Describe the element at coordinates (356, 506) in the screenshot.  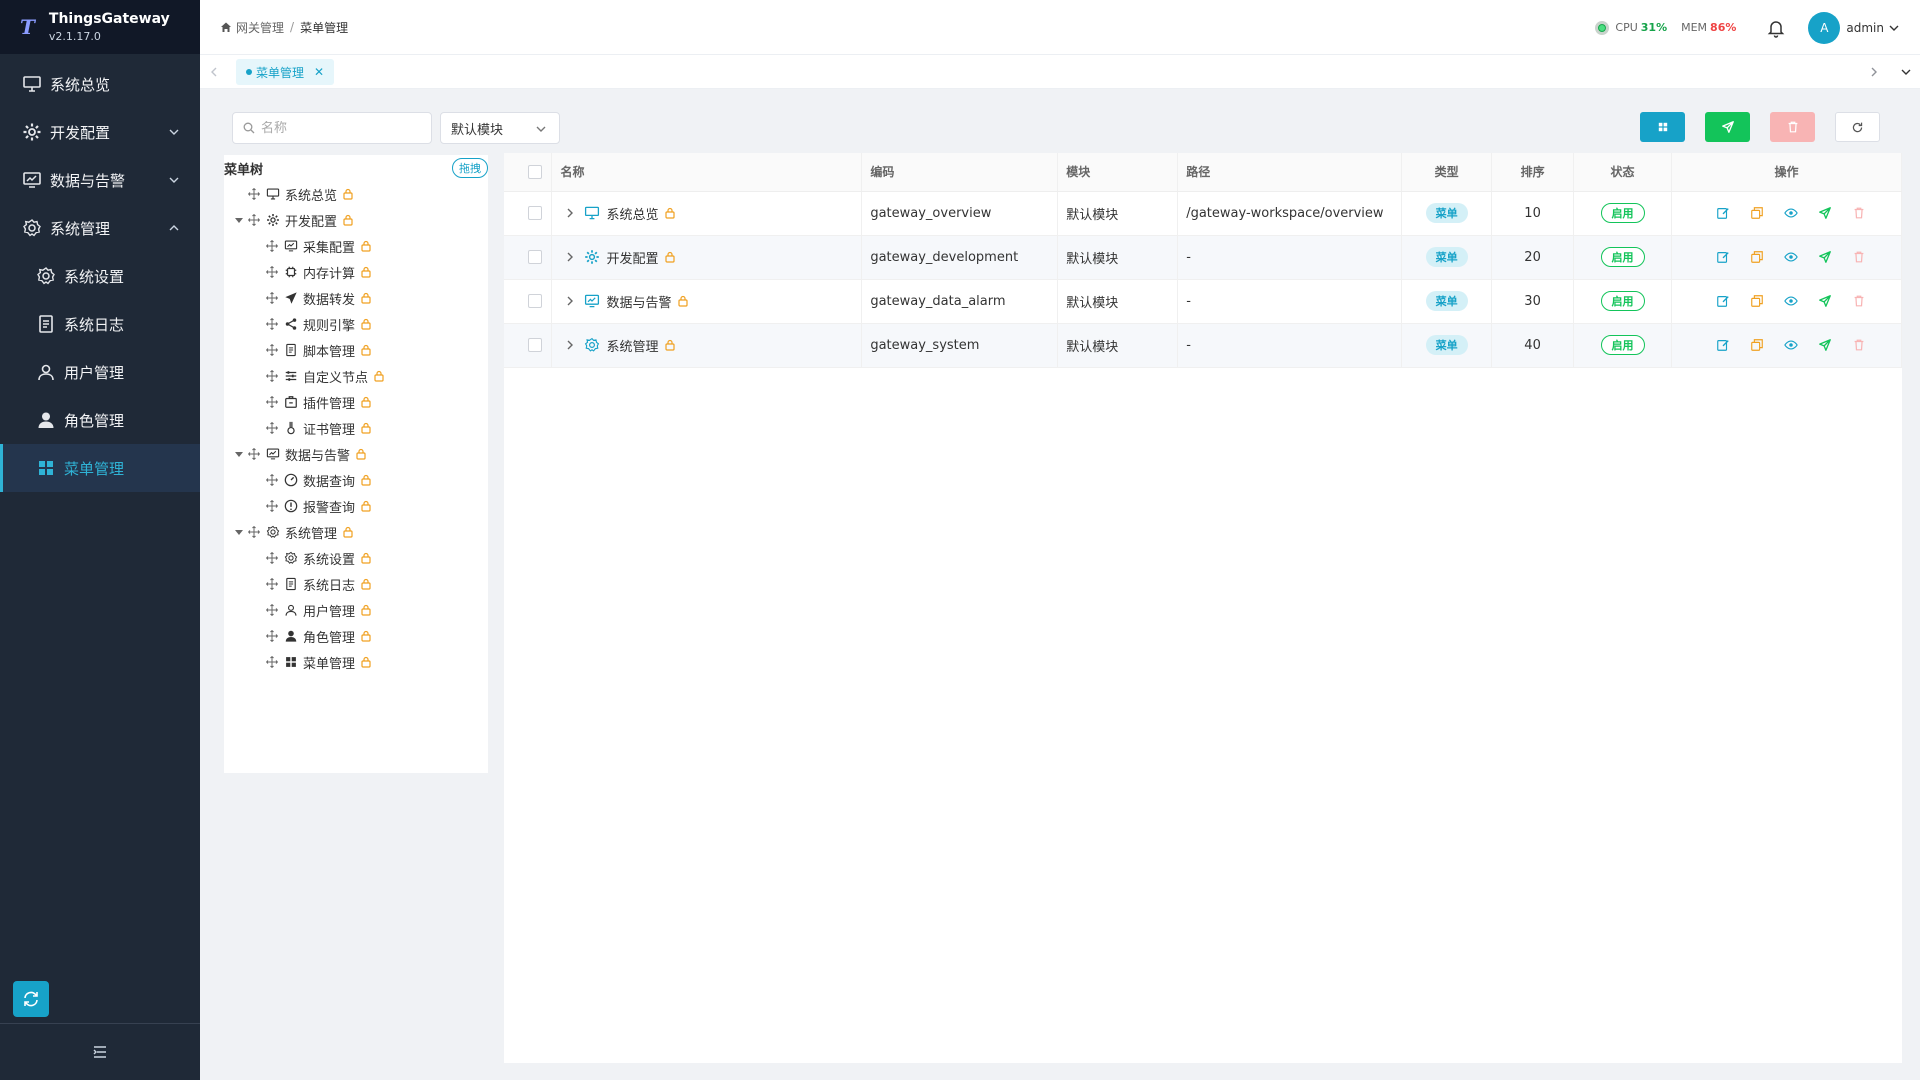
I see `tree-node: 报警查询` at that location.